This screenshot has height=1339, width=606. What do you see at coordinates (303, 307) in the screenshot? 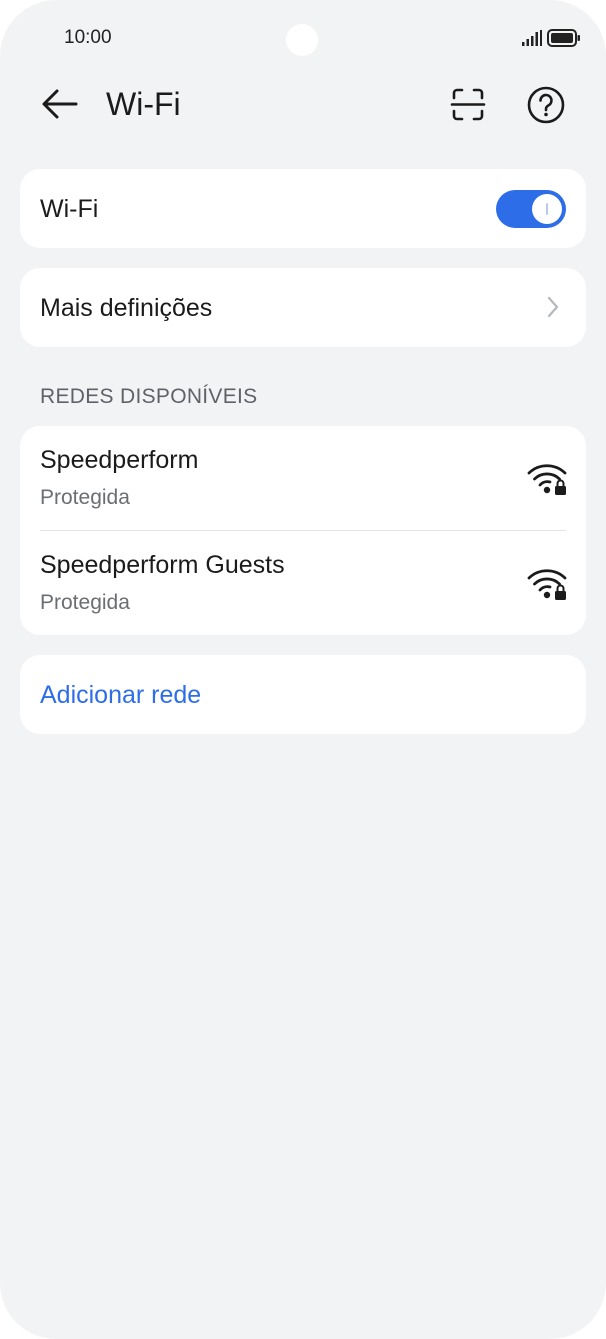
I see `more-settings-row: Mais definições` at bounding box center [303, 307].